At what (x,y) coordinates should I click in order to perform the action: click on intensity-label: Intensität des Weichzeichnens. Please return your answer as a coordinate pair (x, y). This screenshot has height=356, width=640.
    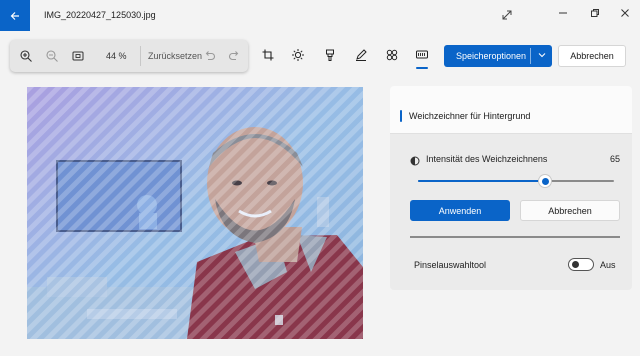
    Looking at the image, I should click on (487, 159).